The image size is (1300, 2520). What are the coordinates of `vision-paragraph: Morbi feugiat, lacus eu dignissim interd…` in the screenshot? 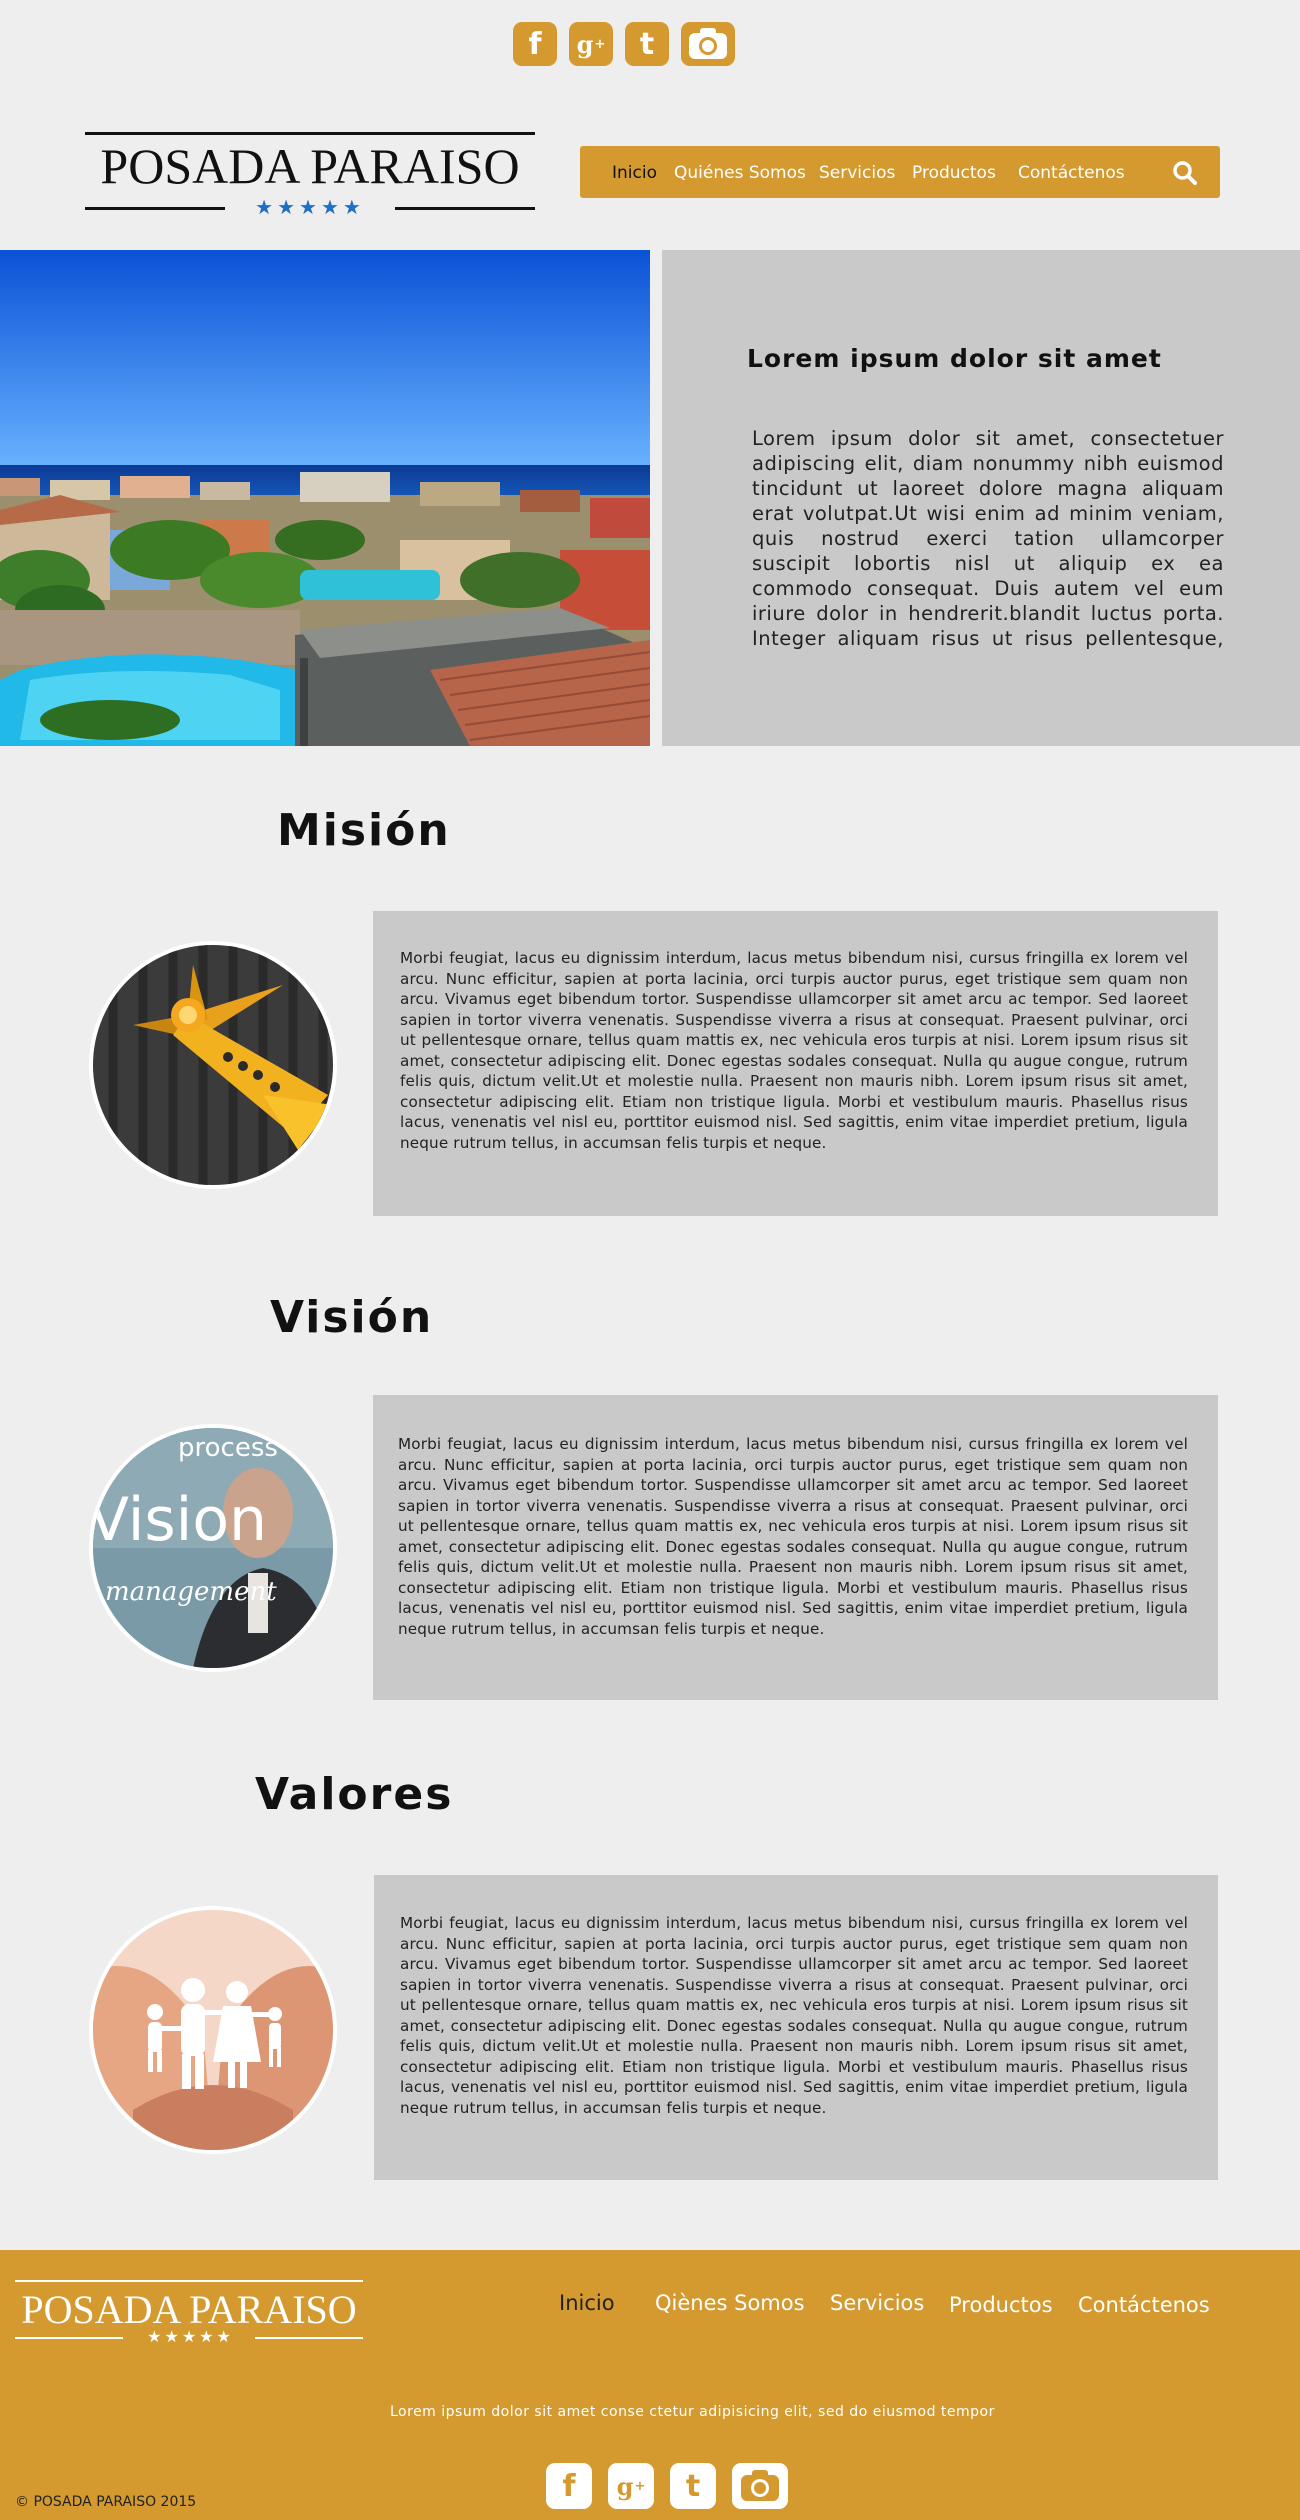 It's located at (793, 1536).